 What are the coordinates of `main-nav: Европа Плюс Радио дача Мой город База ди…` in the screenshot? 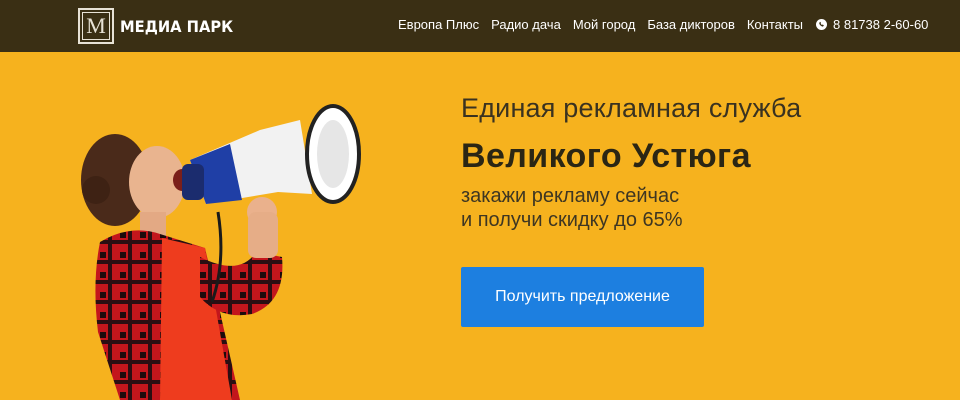 It's located at (606, 24).